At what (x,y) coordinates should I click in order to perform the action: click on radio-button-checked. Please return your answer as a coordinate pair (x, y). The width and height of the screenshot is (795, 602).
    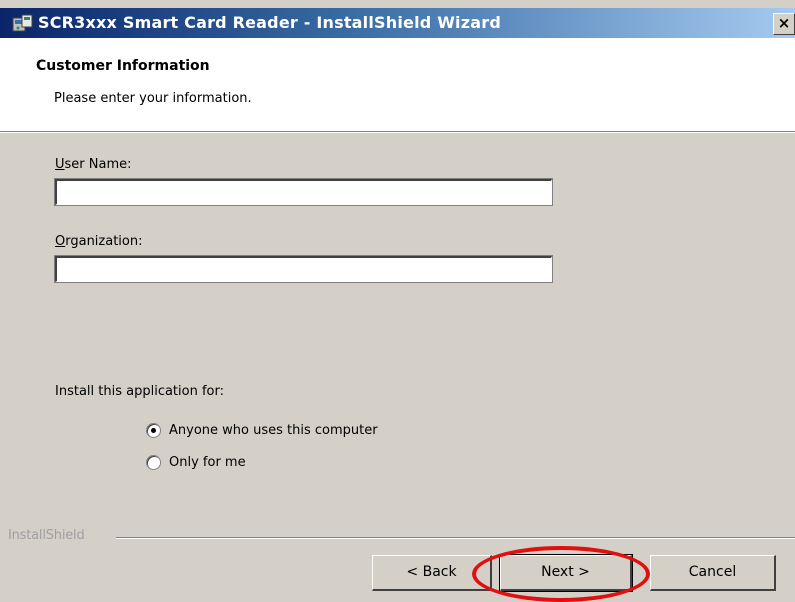
    Looking at the image, I should click on (153, 430).